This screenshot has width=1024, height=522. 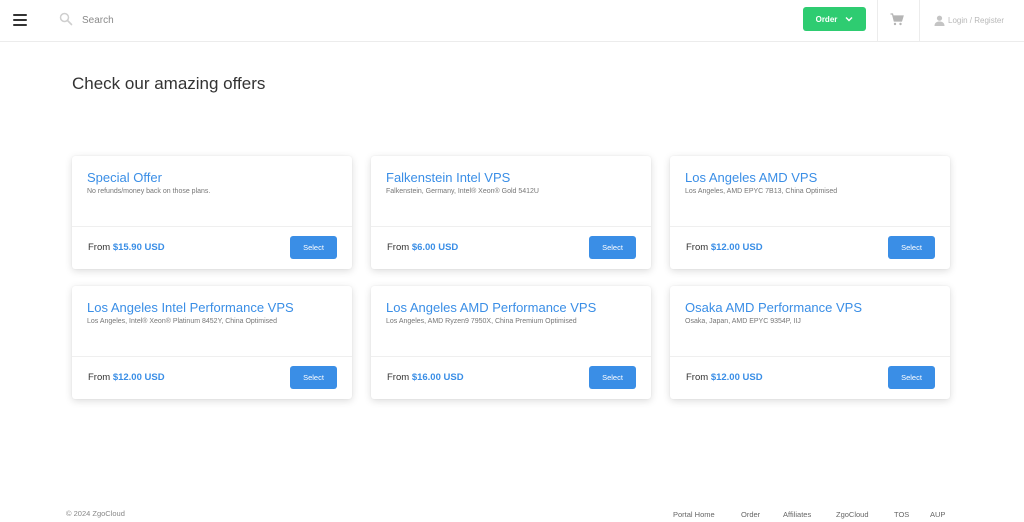 I want to click on page-title: Check our amazing offers, so click(x=169, y=83).